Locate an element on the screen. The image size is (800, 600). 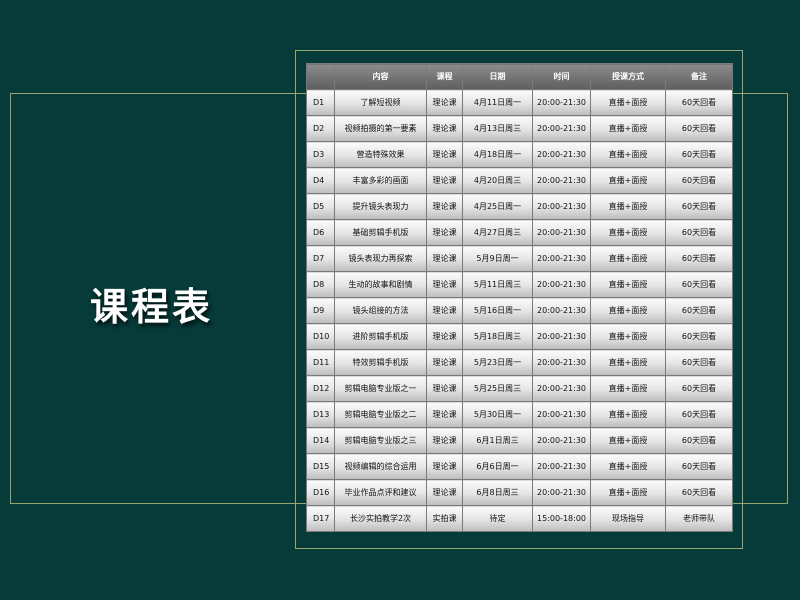
cell-day: D17 is located at coordinates (320, 518).